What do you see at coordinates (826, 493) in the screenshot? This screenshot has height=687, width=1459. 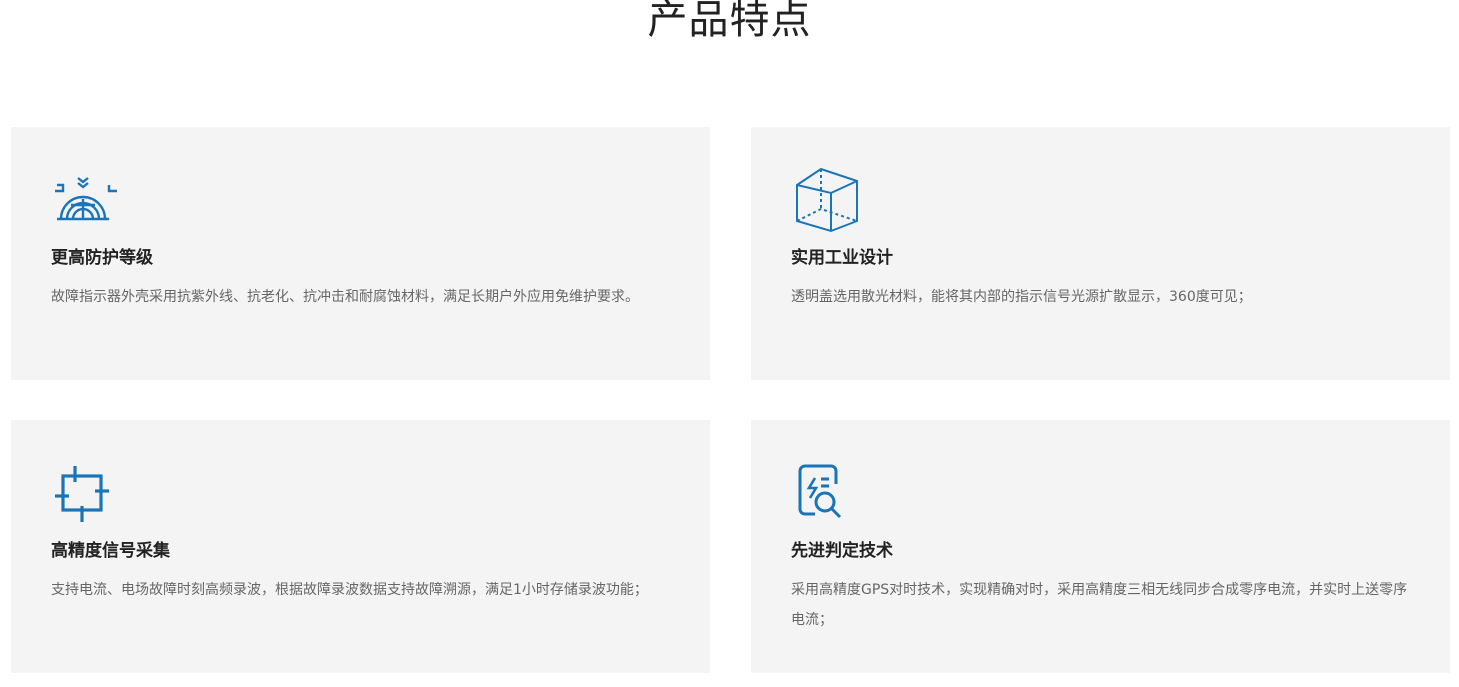 I see `document-search-icon` at bounding box center [826, 493].